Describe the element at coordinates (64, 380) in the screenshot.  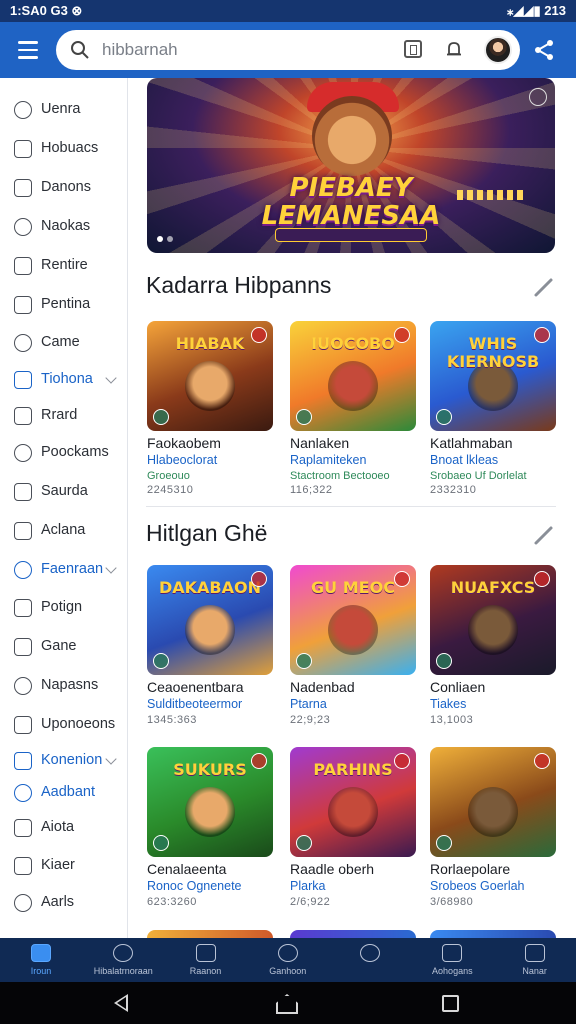
I see `sidebar-item: Tiohona` at that location.